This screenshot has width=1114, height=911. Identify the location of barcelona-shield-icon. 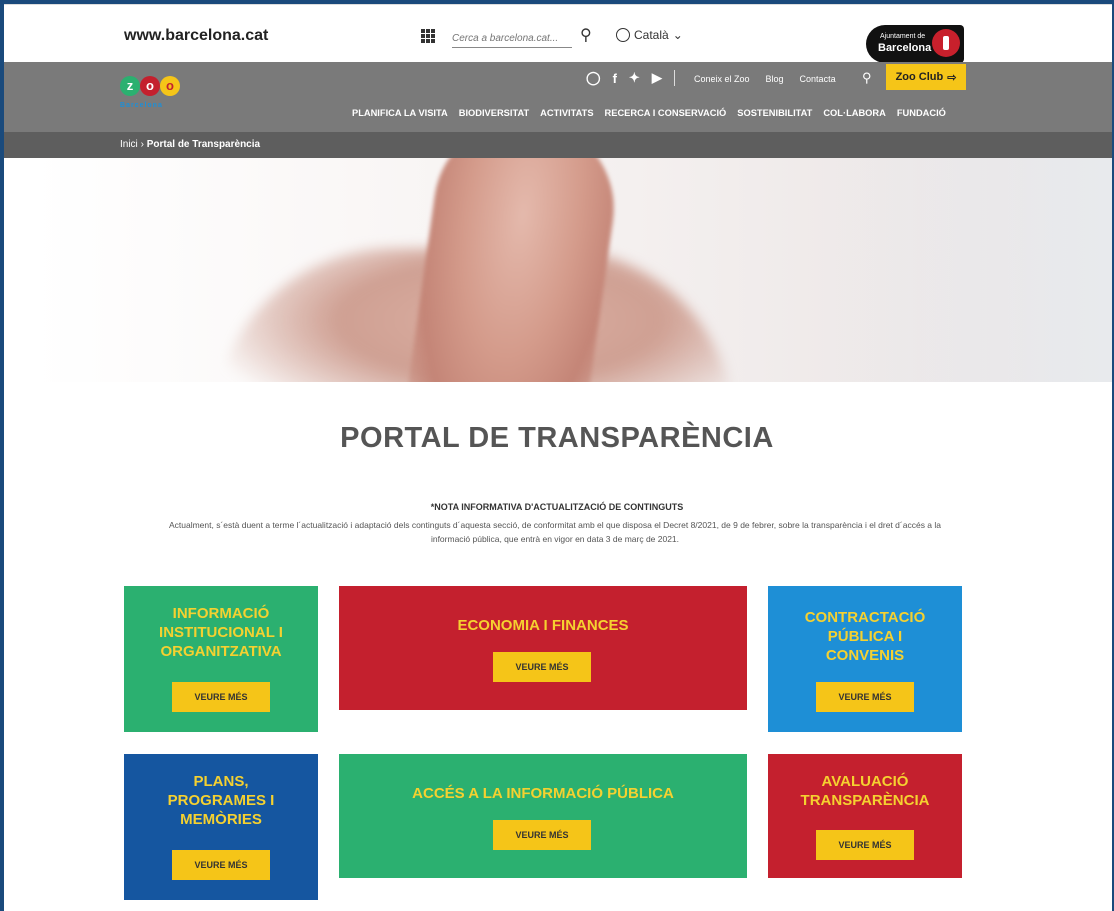
(946, 43).